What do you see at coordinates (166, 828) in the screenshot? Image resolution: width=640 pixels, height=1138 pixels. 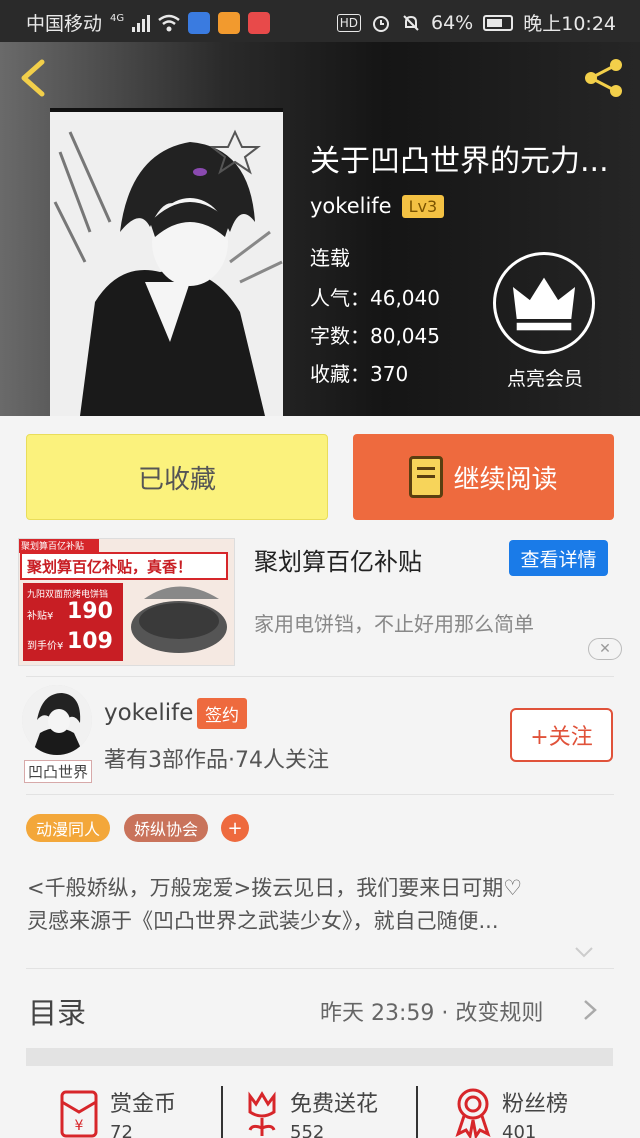 I see `tag-pampered-club: 娇纵协会` at bounding box center [166, 828].